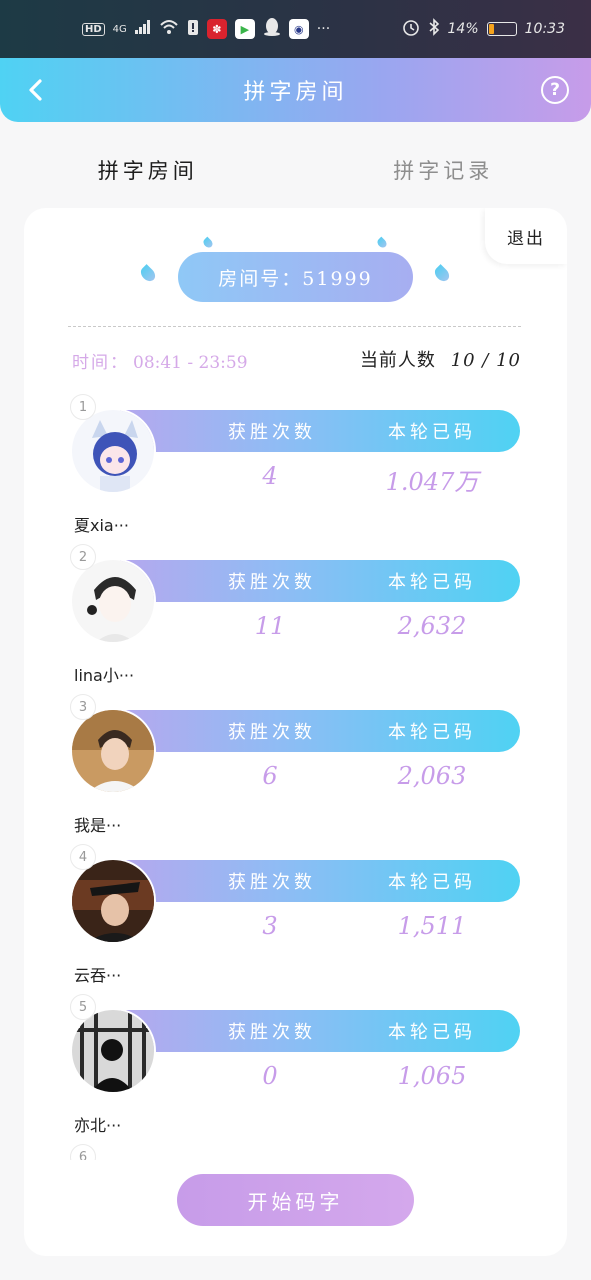 This screenshot has width=591, height=1280. I want to click on status-left: HD 4G ✽ ▶ ◉ ···, so click(206, 29).